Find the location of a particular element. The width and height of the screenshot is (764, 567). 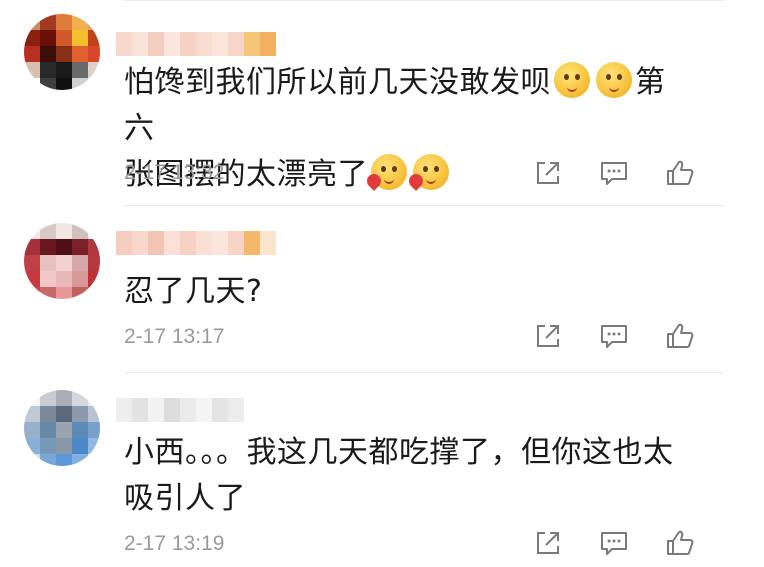

comment-text-line: 吸引人了 is located at coordinates (185, 498).